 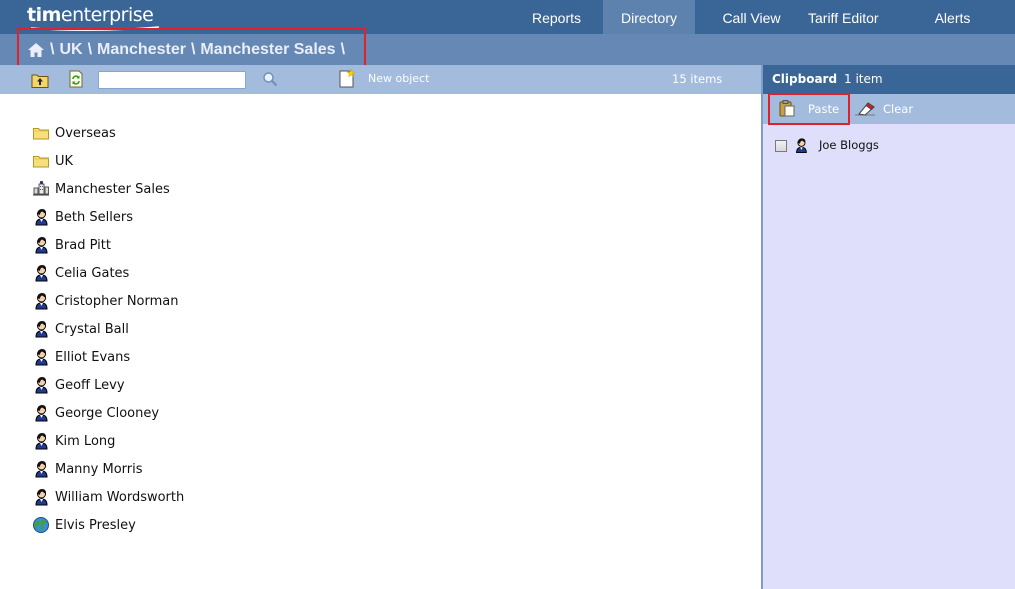 I want to click on list-item: Manchester Sales, so click(x=382, y=189).